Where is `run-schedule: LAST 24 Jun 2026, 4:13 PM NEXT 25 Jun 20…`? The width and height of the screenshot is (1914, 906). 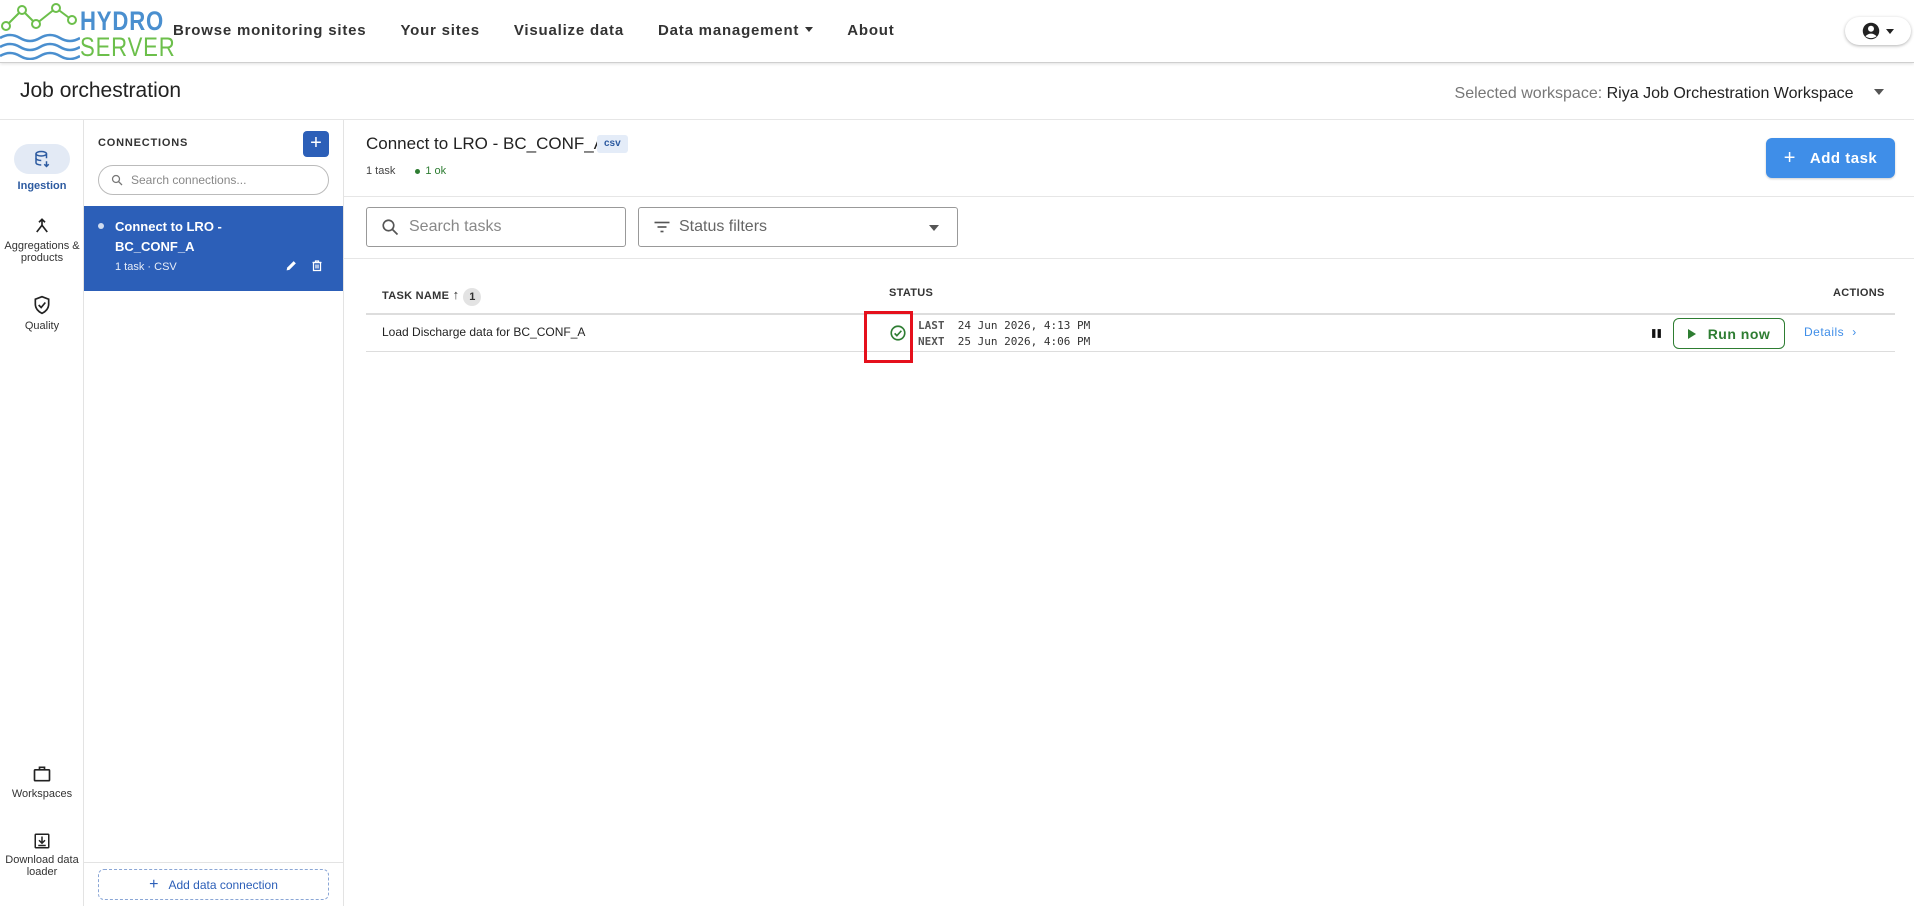 run-schedule: LAST 24 Jun 2026, 4:13 PM NEXT 25 Jun 20… is located at coordinates (1004, 334).